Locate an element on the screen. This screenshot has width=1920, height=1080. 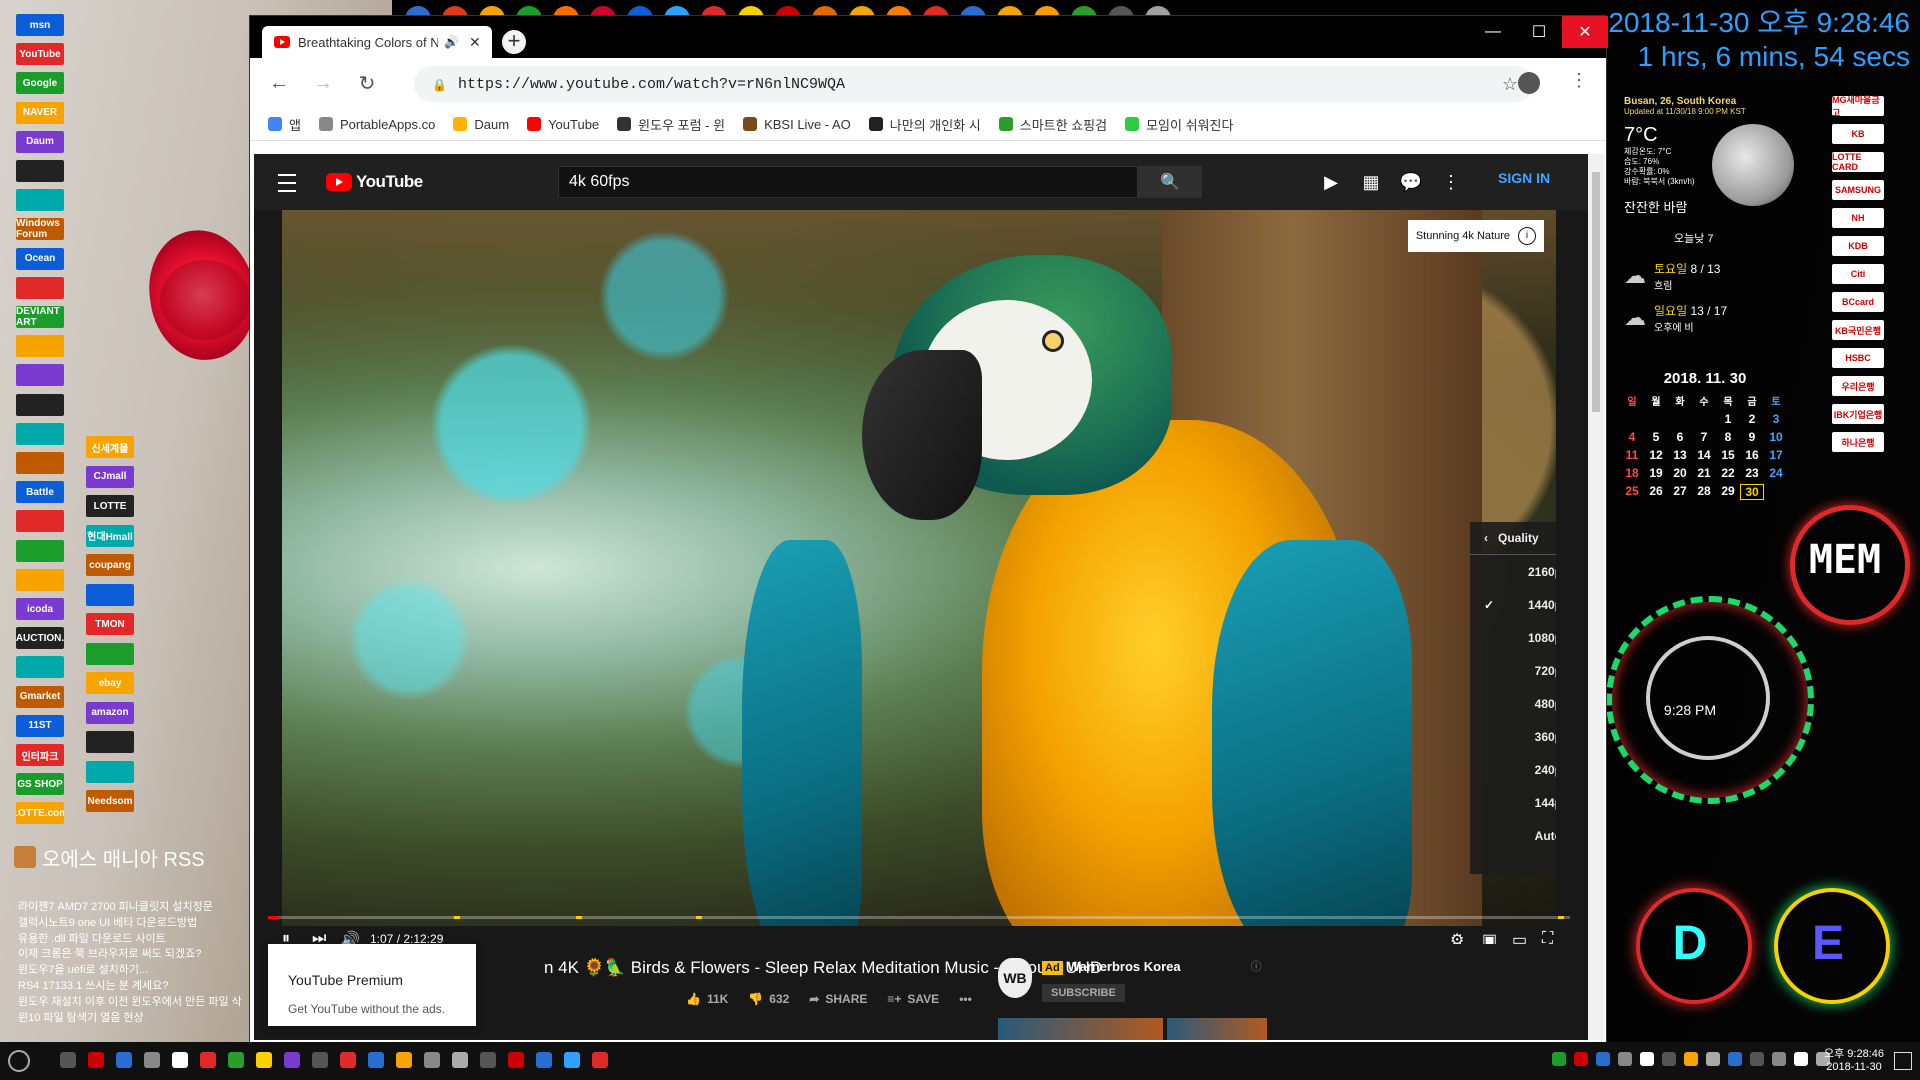
calendar-day: 3 is located at coordinates (1776, 419).